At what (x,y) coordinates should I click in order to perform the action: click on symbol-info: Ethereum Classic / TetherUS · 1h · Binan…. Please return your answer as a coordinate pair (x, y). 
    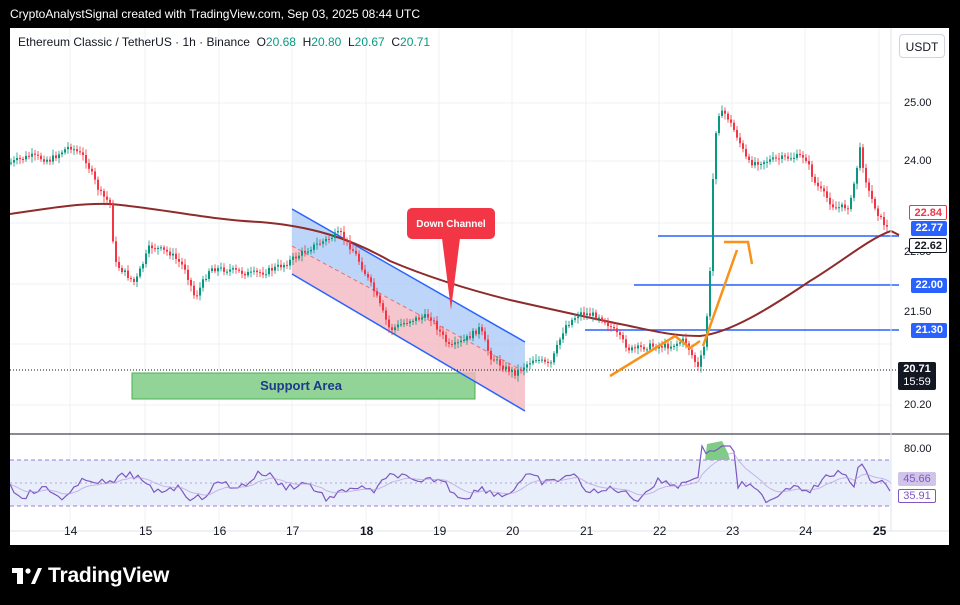
    Looking at the image, I should click on (224, 42).